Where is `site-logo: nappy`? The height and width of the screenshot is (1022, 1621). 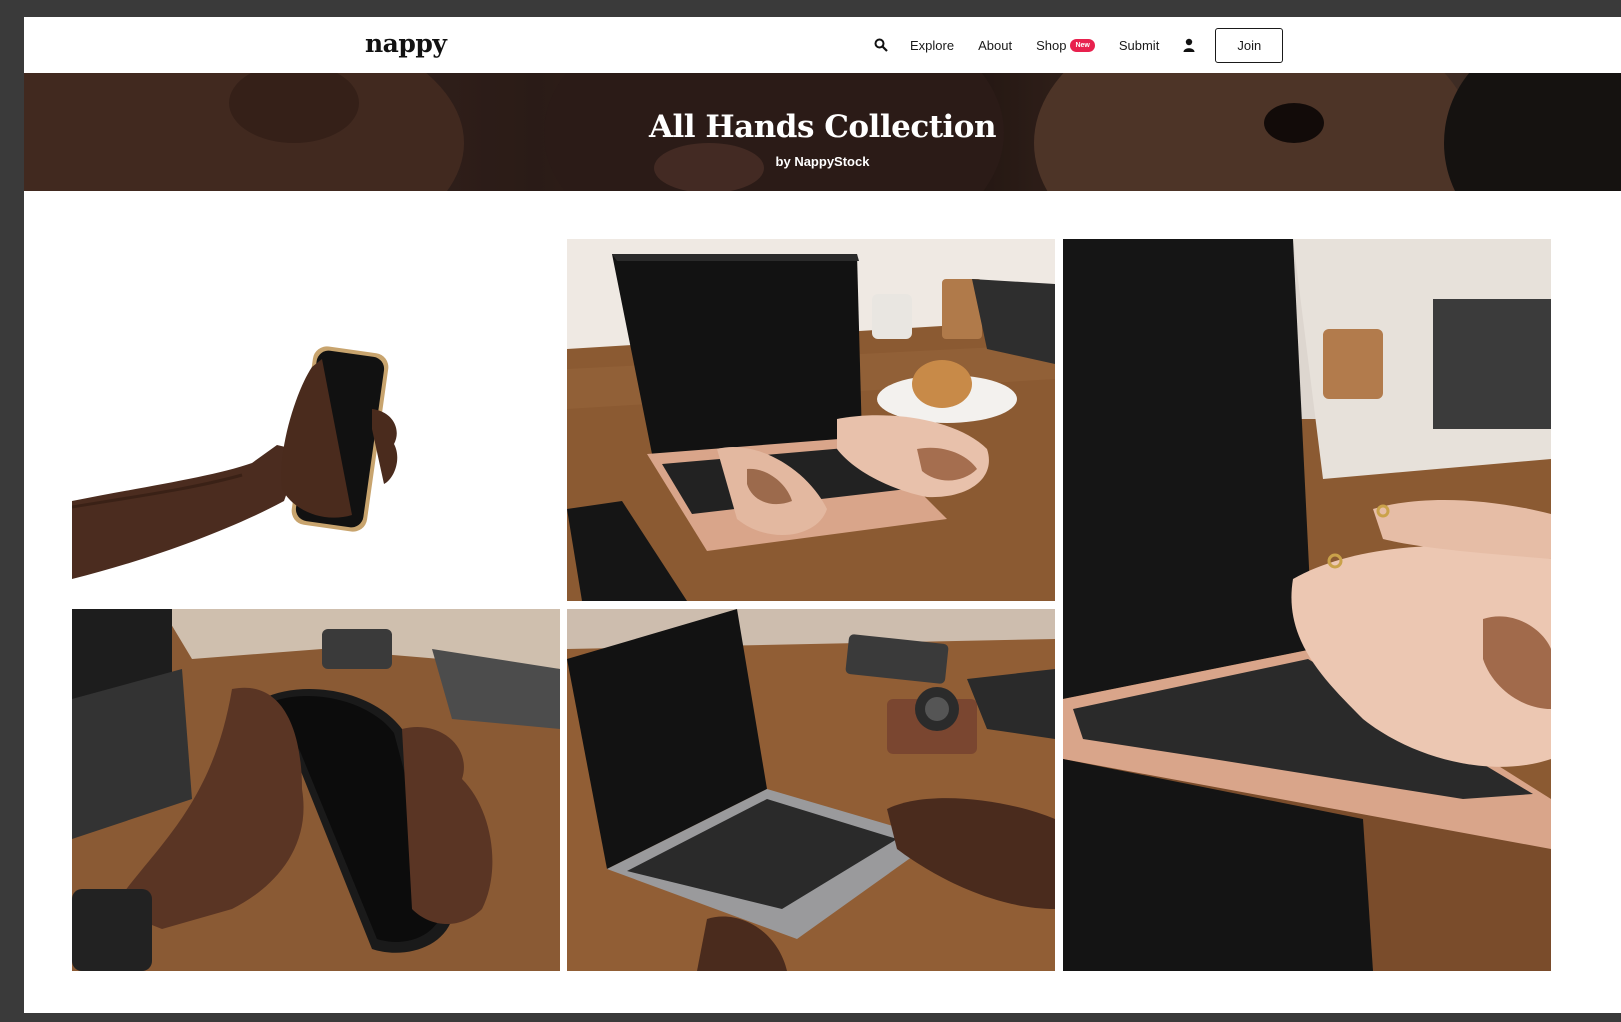 site-logo: nappy is located at coordinates (406, 43).